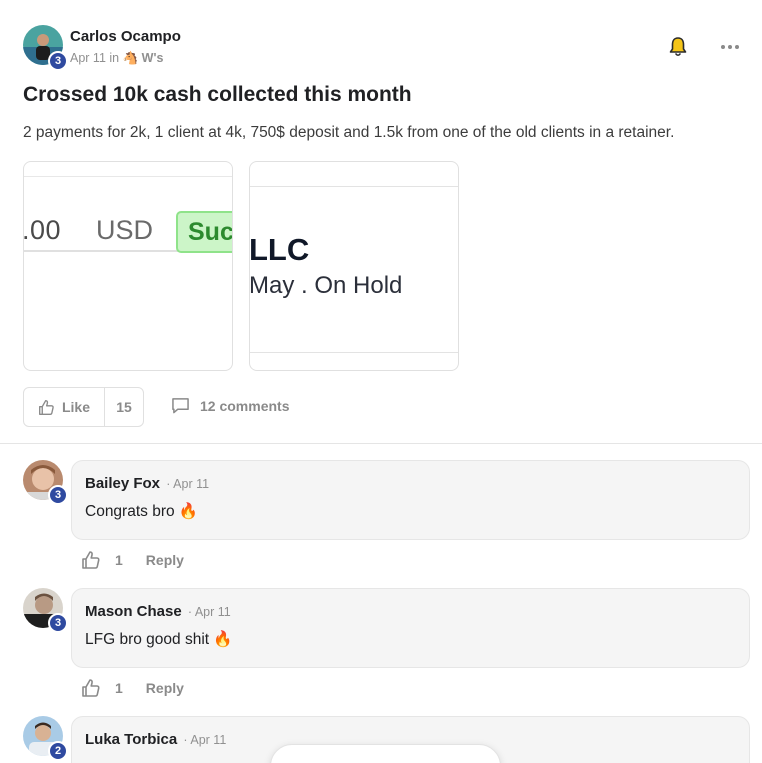  I want to click on invoice-company: LLC, so click(279, 249).